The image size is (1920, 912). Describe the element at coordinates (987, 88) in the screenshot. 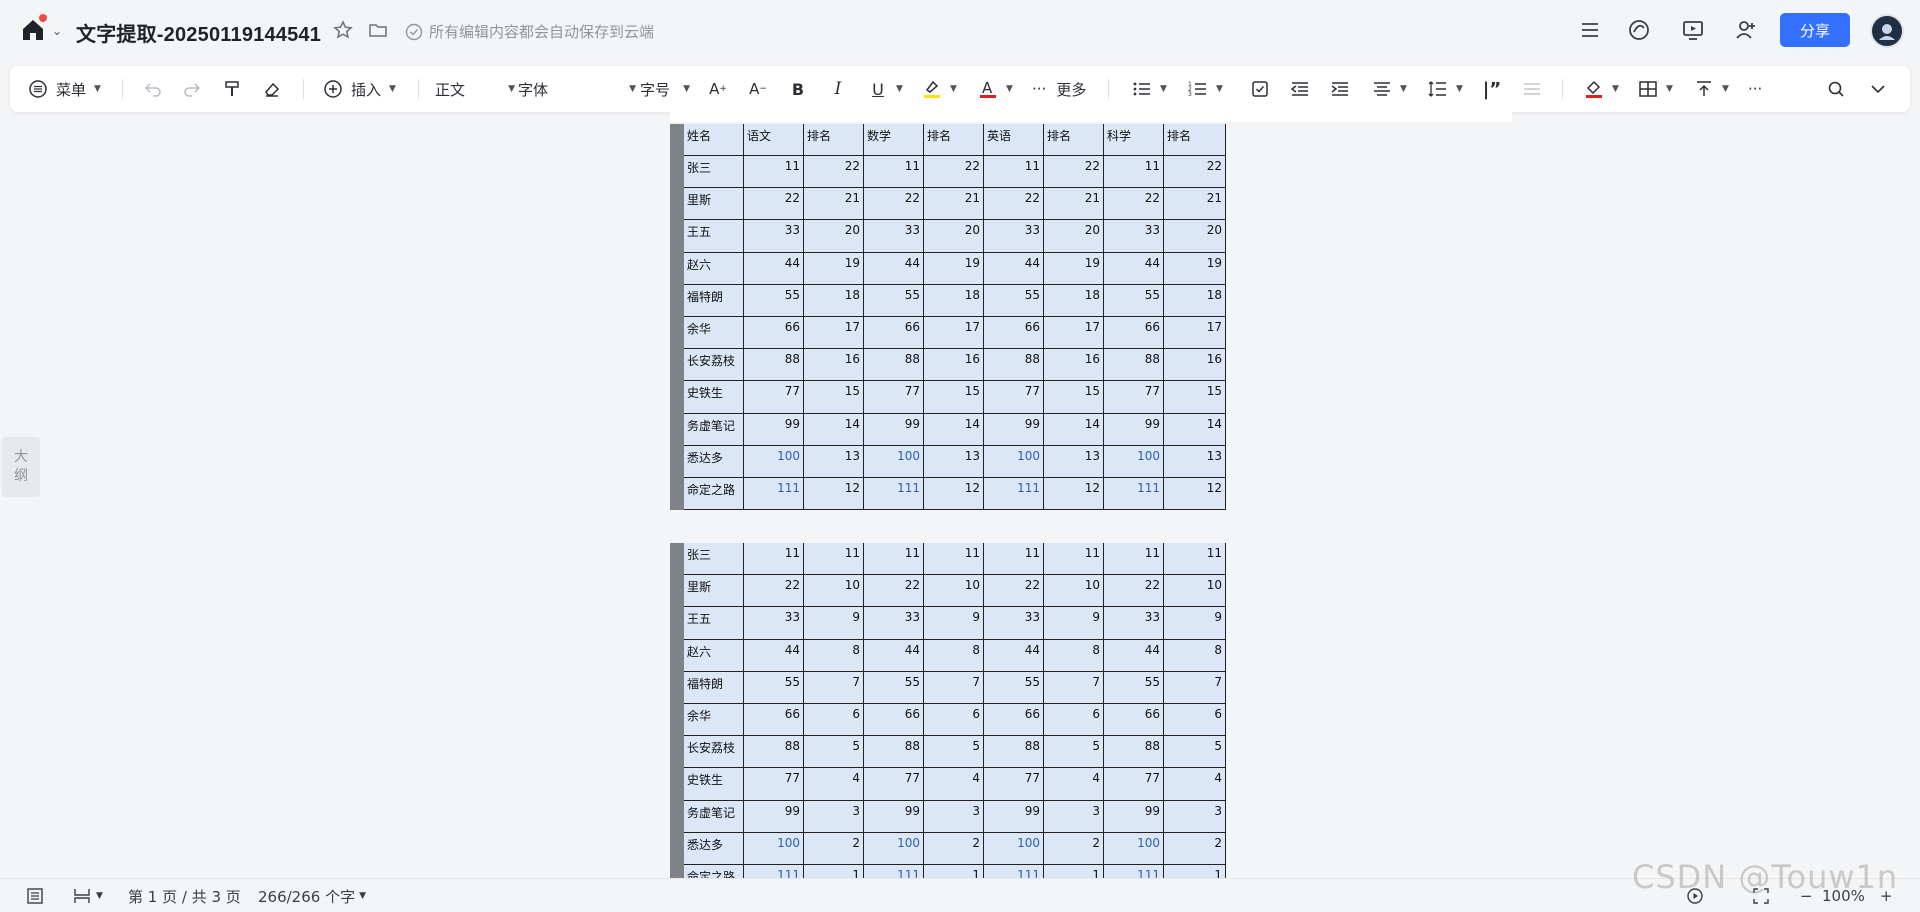

I see `svg-text: A` at that location.